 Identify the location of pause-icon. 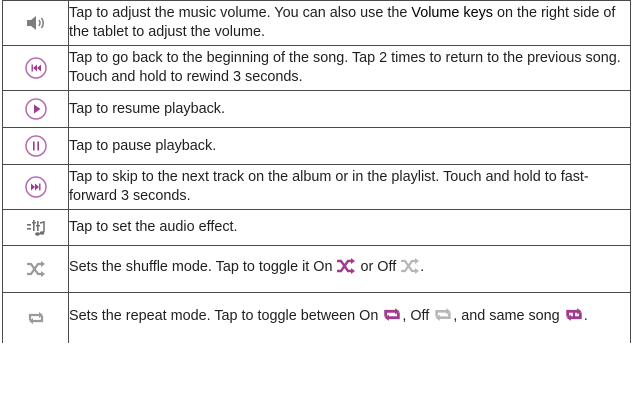
(35, 146).